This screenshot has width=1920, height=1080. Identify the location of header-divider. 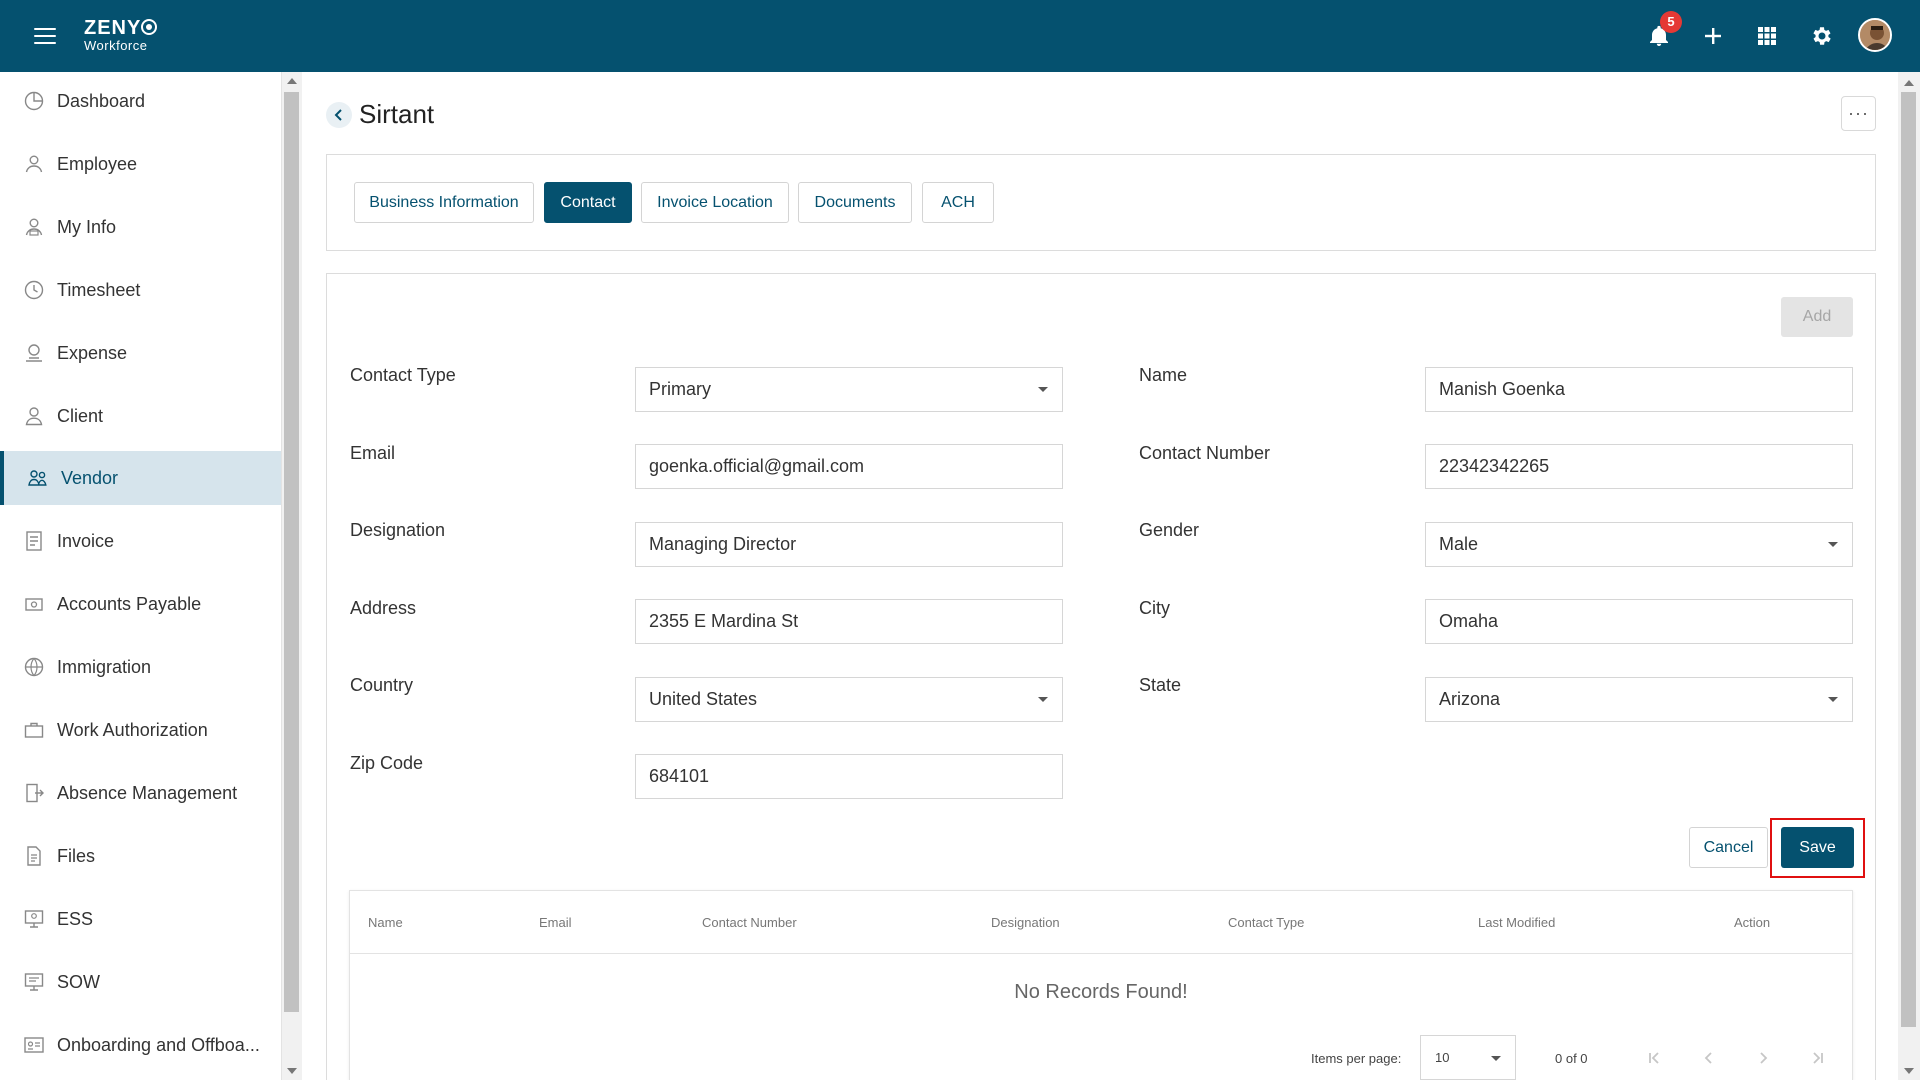
(1101, 953).